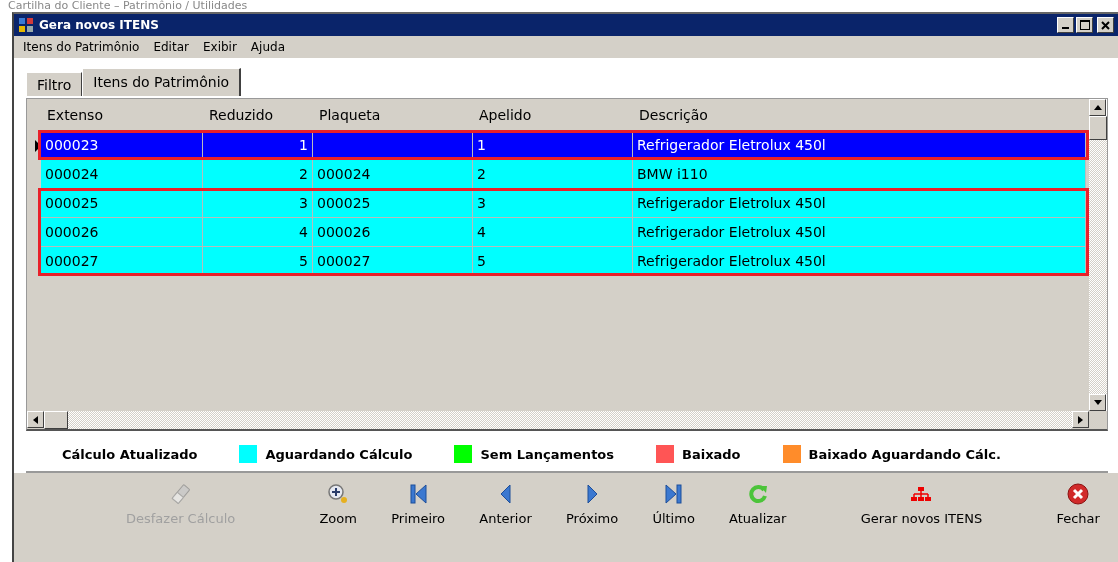  What do you see at coordinates (921, 504) in the screenshot?
I see `toolbar-button: Gerar novos ITENS` at bounding box center [921, 504].